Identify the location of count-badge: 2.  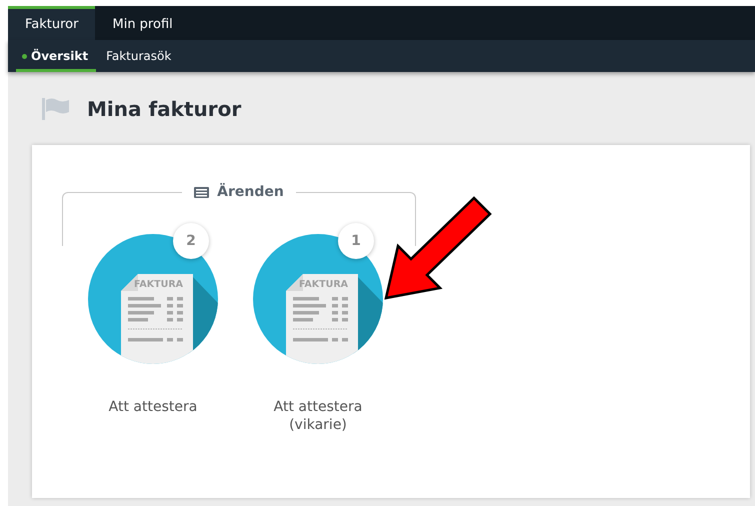
(191, 241).